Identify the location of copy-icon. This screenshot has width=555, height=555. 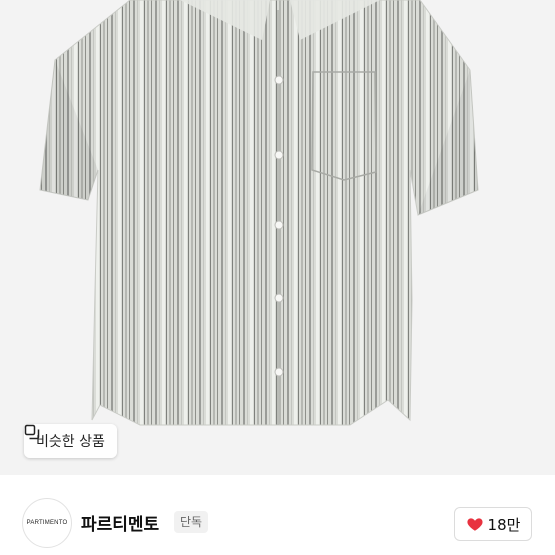
(32, 432).